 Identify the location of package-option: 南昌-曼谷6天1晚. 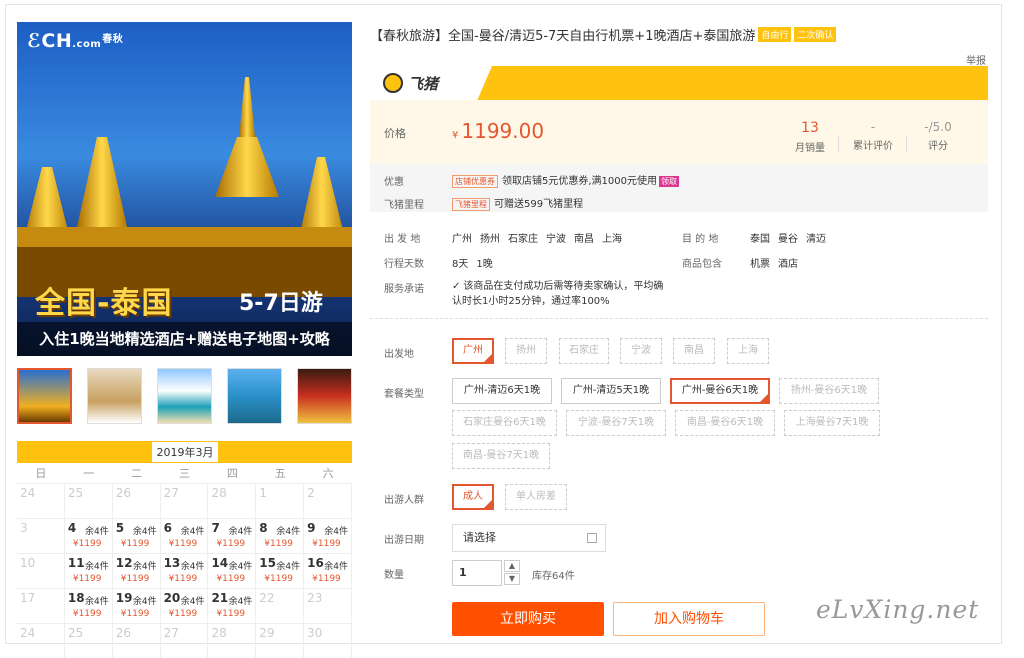
(725, 423).